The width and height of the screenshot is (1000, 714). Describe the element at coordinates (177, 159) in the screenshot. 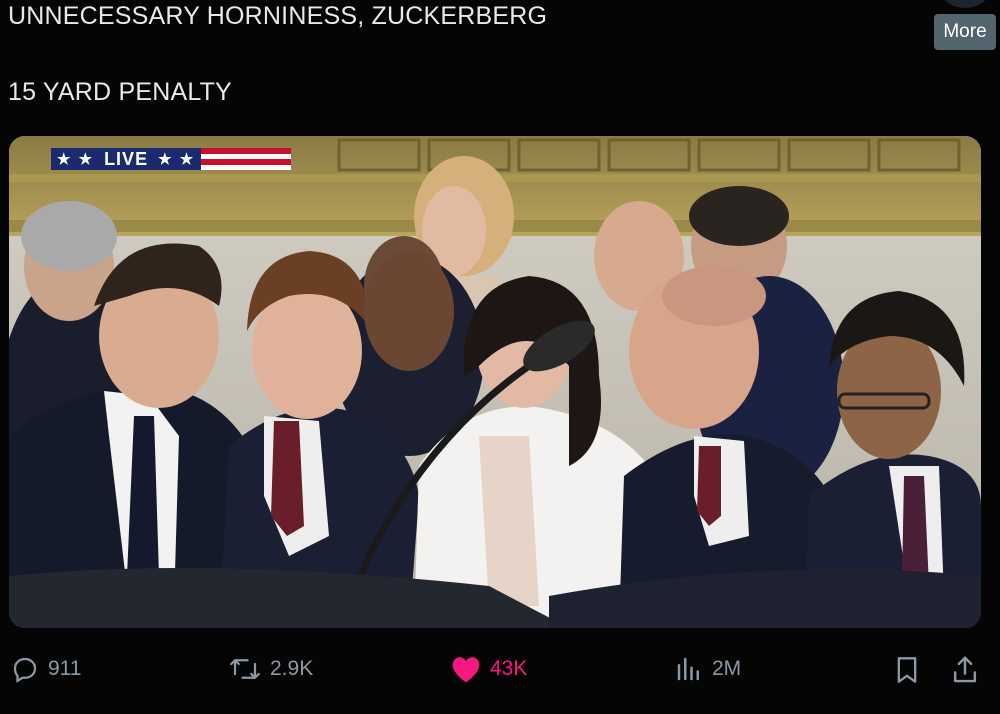

I see `live-stars-right: ★ ★` at that location.